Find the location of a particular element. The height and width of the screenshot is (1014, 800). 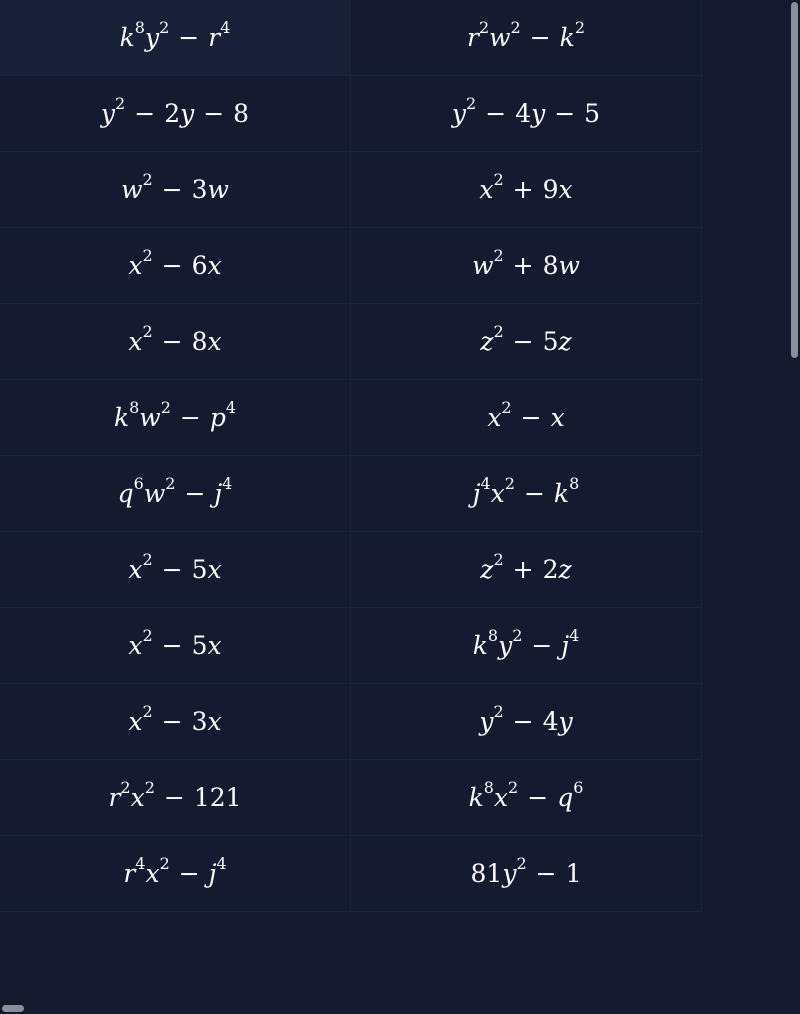

expression-cell: k8w2− p4 is located at coordinates (175, 418).